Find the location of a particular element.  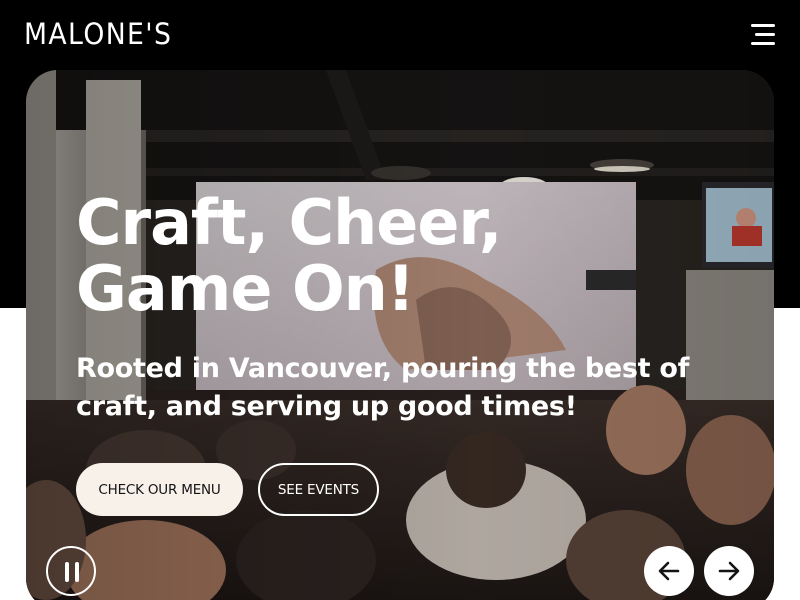

arrow-right-icon is located at coordinates (729, 571).